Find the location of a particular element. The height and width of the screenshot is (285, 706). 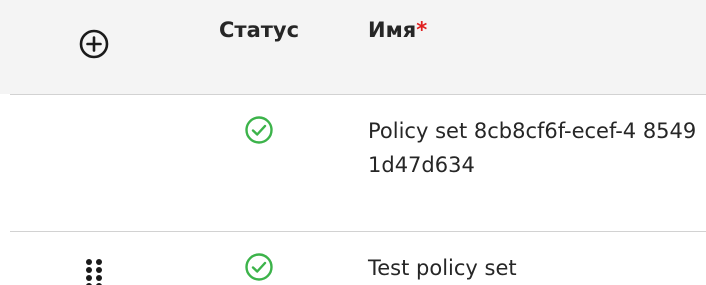

row-divider is located at coordinates (358, 231).